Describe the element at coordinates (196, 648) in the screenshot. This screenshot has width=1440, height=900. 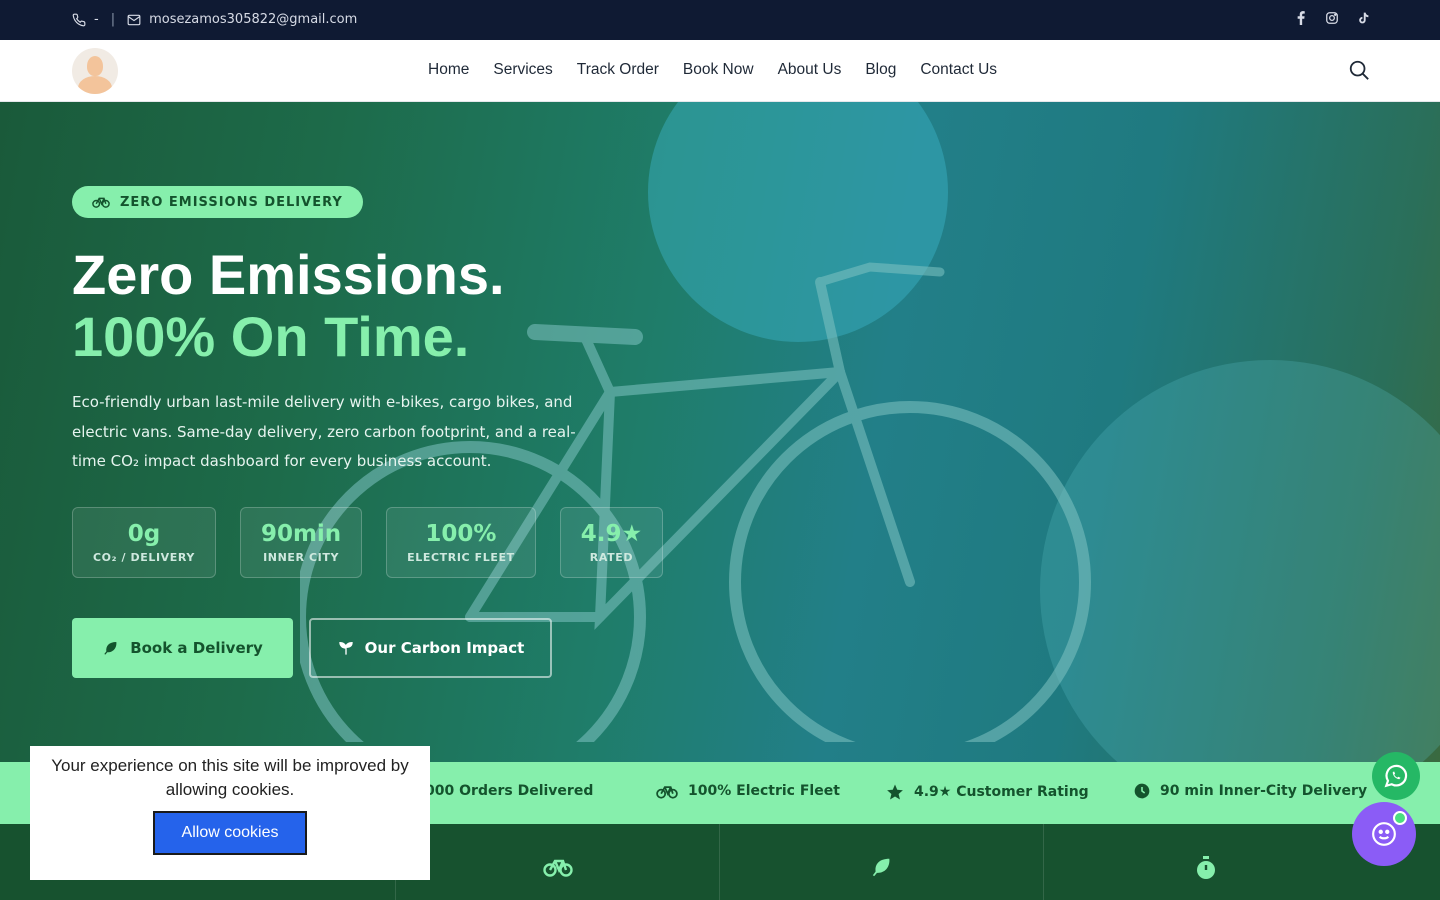
I see `book-delivery-label: Book a Delivery` at that location.